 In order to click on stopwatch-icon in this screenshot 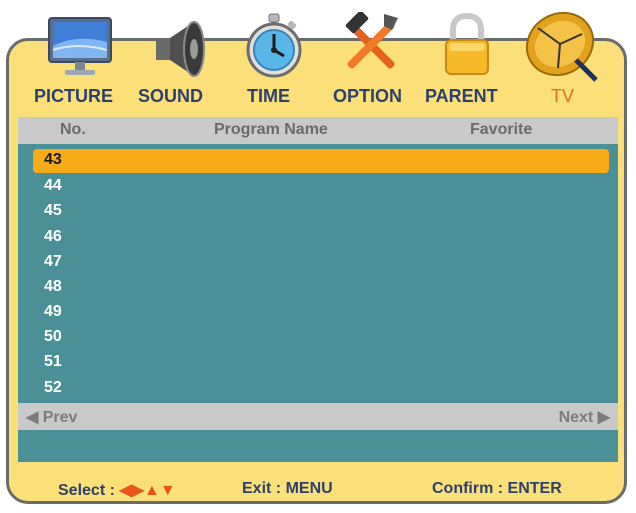, I will do `click(274, 45)`.